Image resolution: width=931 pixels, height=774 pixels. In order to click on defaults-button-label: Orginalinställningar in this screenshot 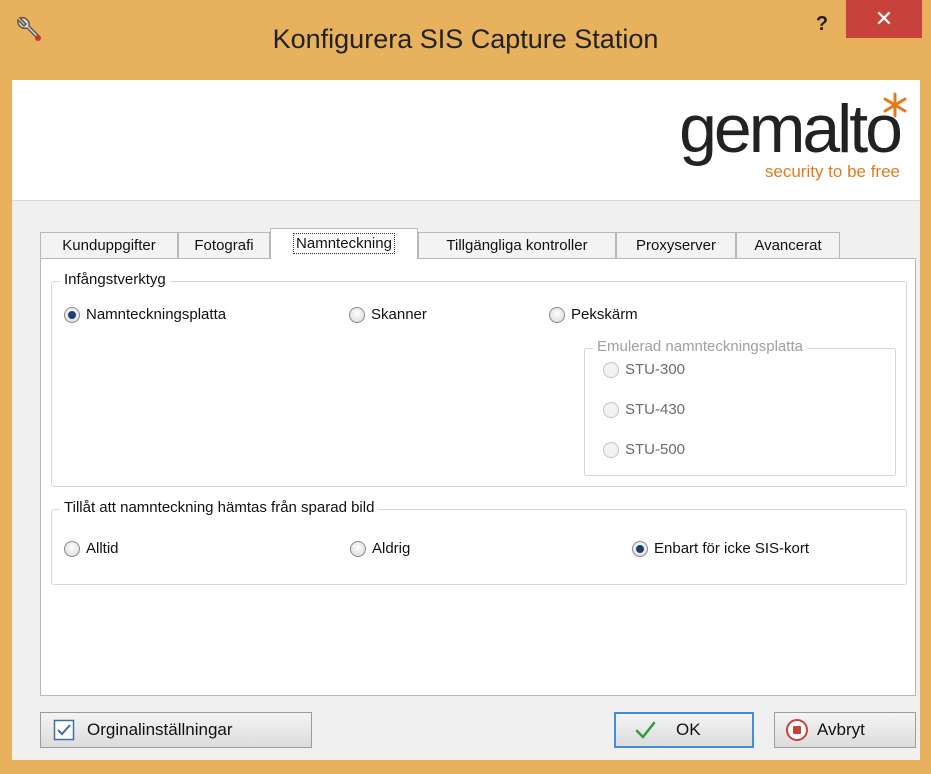, I will do `click(160, 729)`.